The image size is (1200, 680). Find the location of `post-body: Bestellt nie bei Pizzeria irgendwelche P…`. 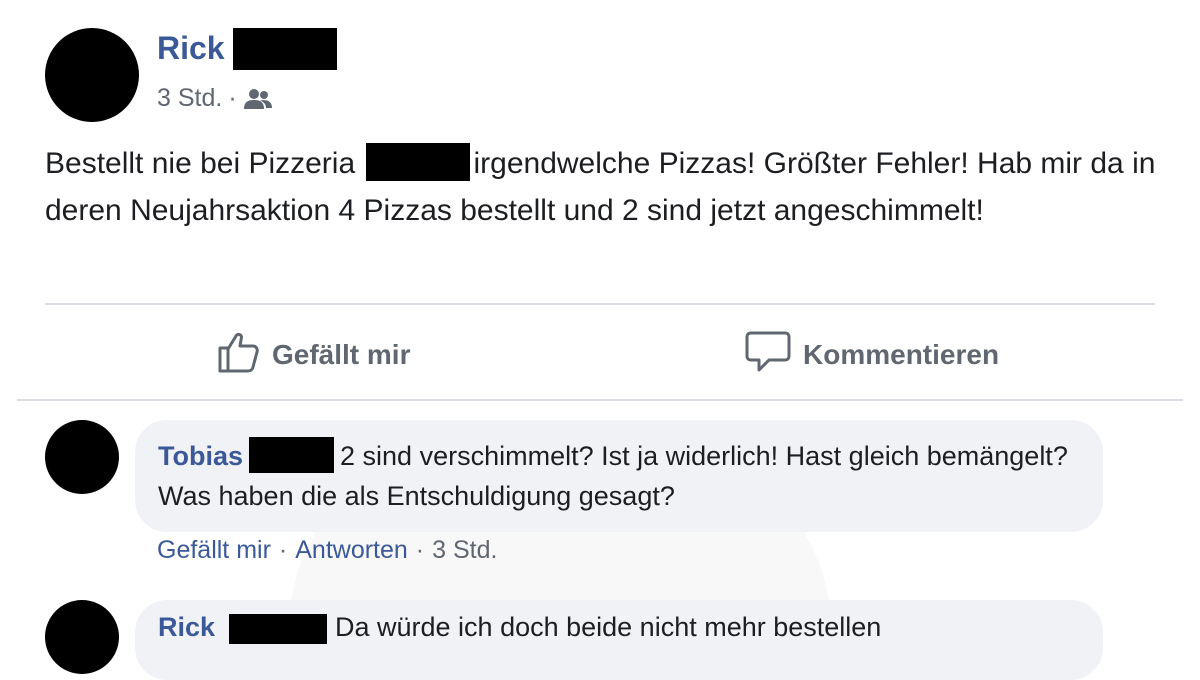

post-body: Bestellt nie bei Pizzeria irgendwelche P… is located at coordinates (605, 187).